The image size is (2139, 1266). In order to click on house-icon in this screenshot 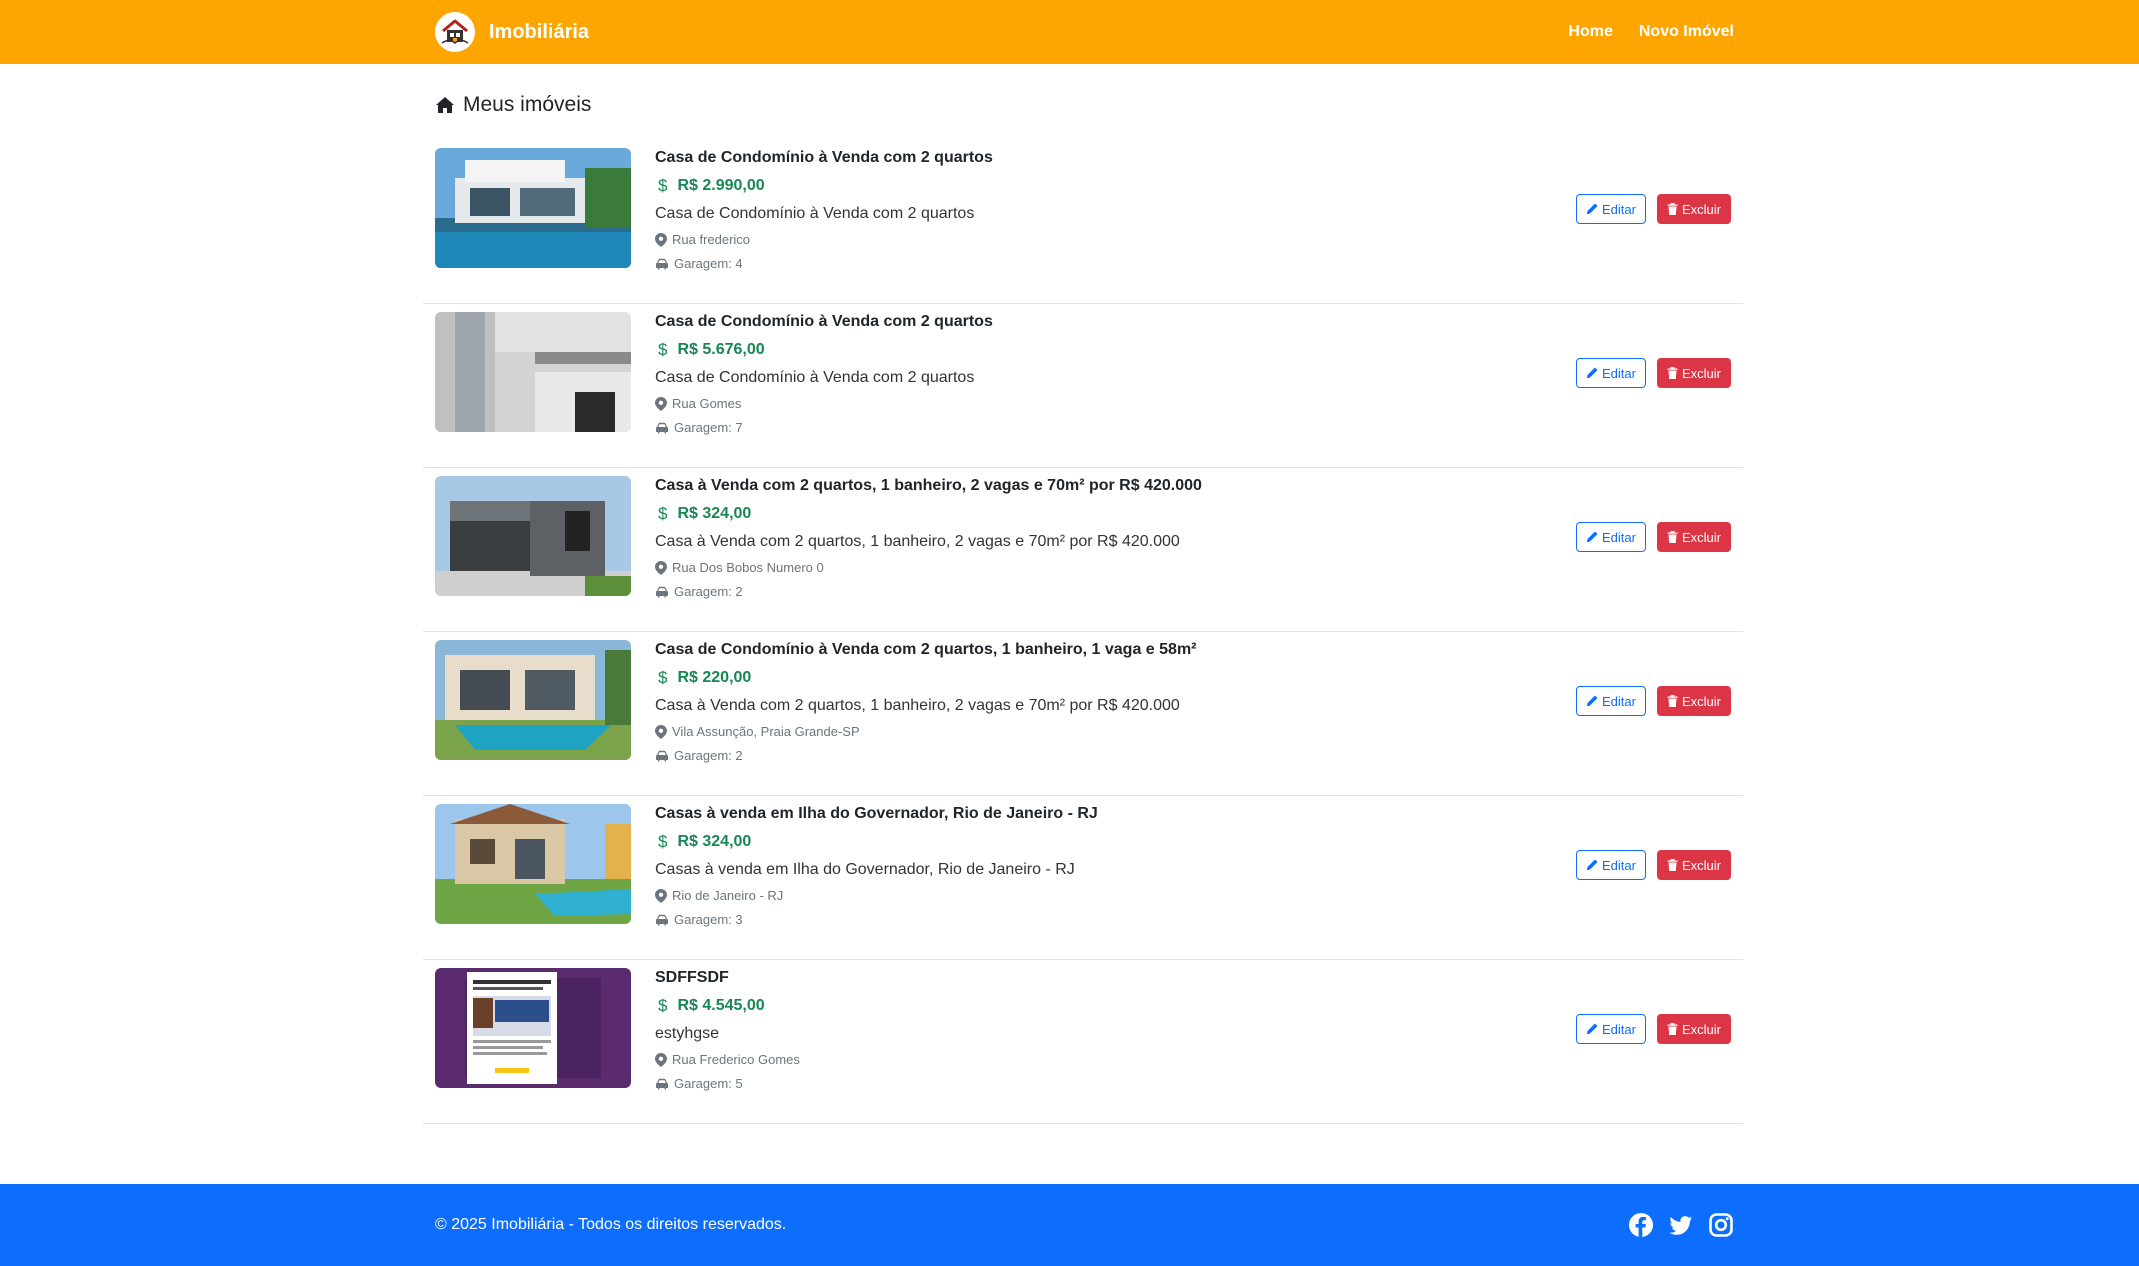, I will do `click(445, 105)`.